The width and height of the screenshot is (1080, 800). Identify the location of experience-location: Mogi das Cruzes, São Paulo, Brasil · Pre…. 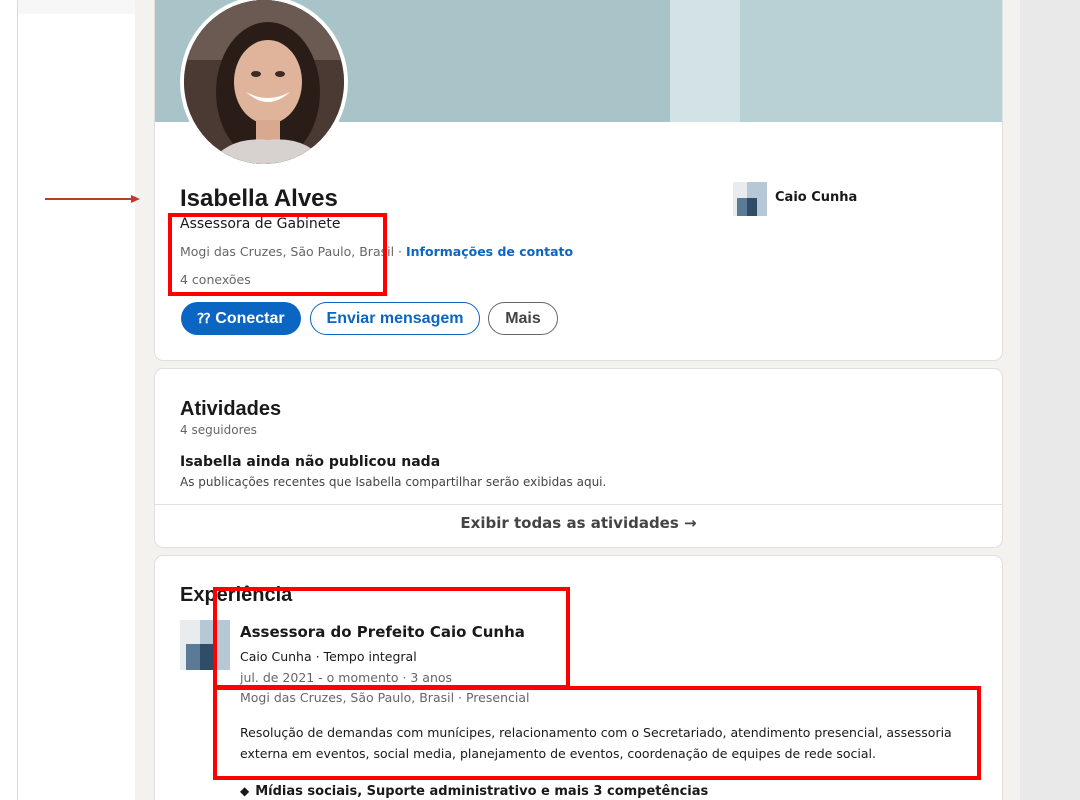
(385, 697).